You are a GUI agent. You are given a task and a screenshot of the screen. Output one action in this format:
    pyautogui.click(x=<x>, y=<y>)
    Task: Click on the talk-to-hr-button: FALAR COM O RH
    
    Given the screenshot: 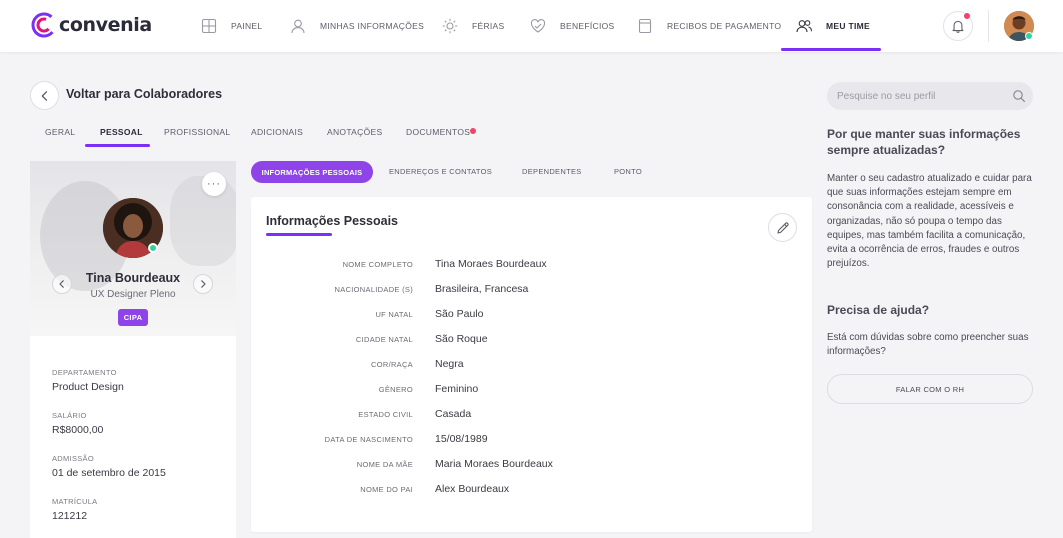 What is the action you would take?
    pyautogui.click(x=930, y=389)
    